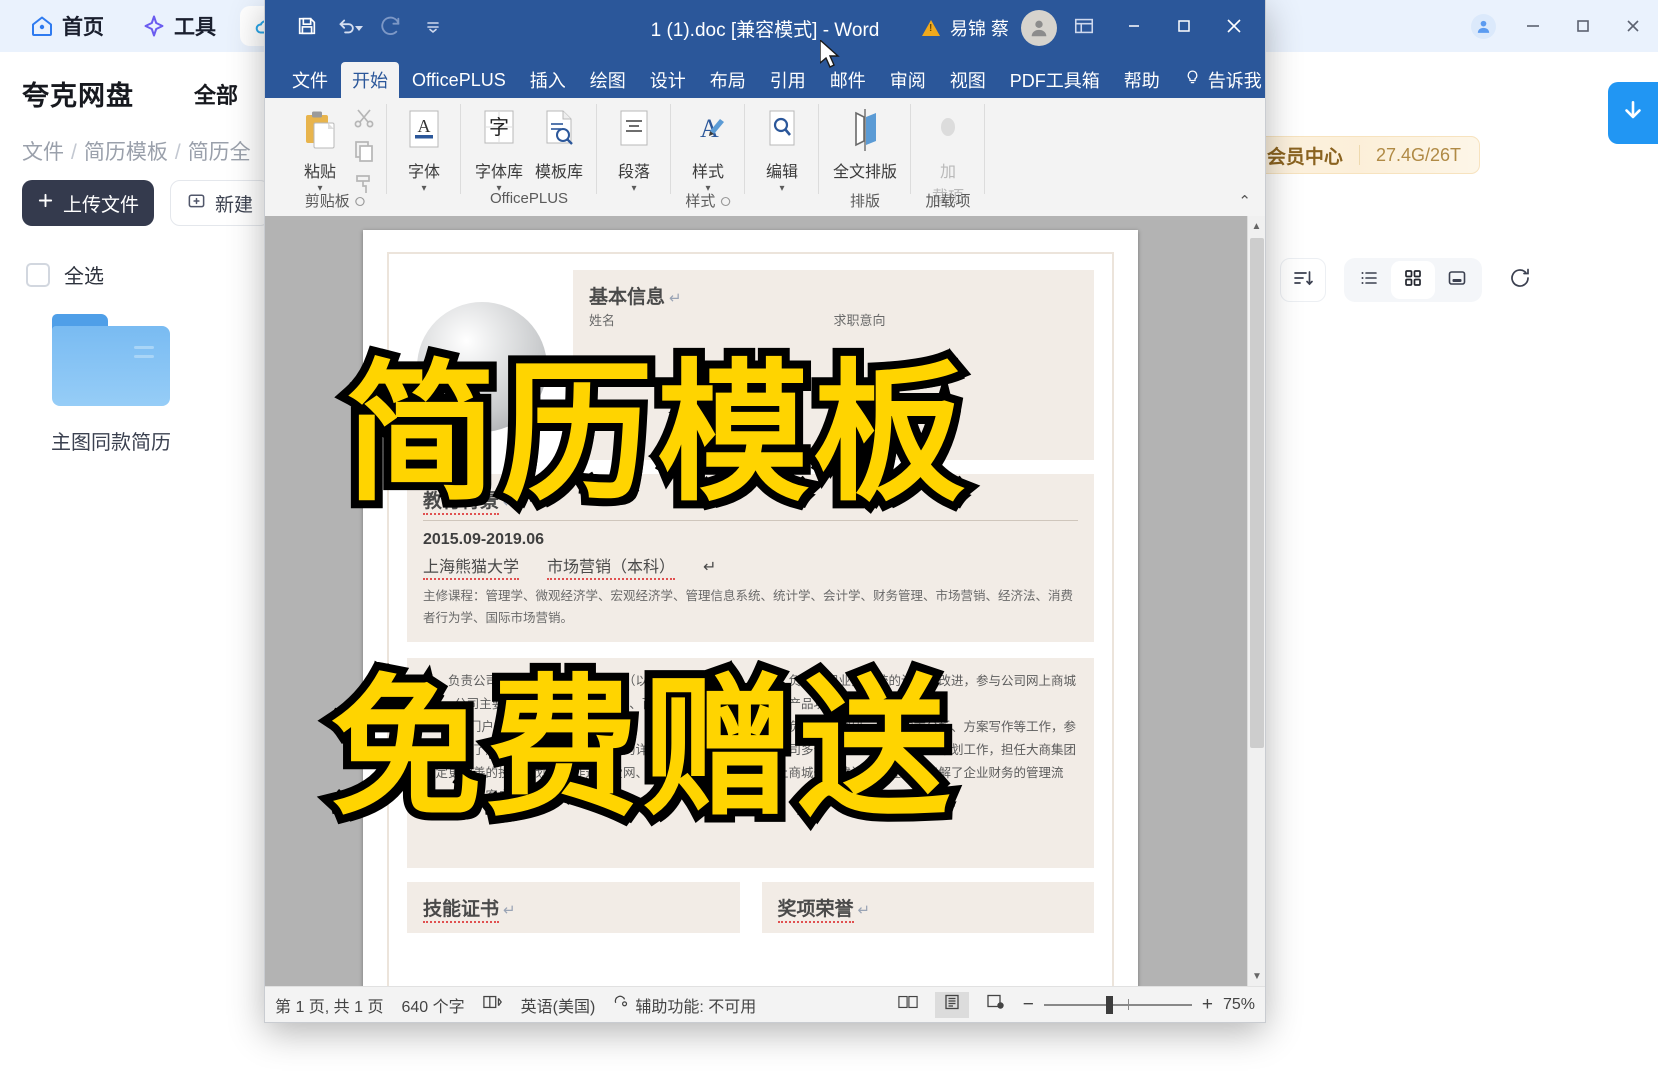 The width and height of the screenshot is (1658, 1080). What do you see at coordinates (930, 28) in the screenshot?
I see `warning-icon` at bounding box center [930, 28].